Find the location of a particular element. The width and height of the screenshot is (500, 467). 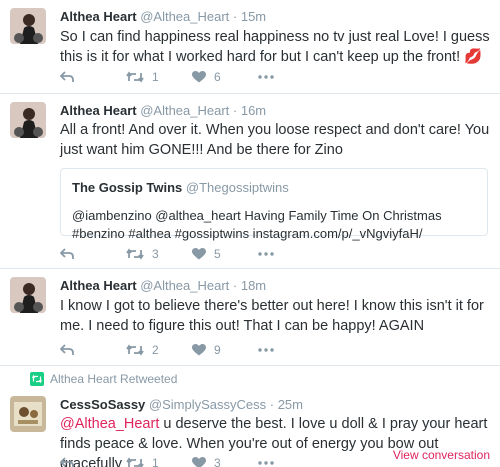

timestamp: · 16m is located at coordinates (249, 110).